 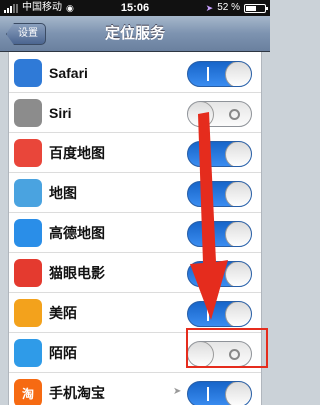 I want to click on annotation-highlight-box, so click(x=227, y=348).